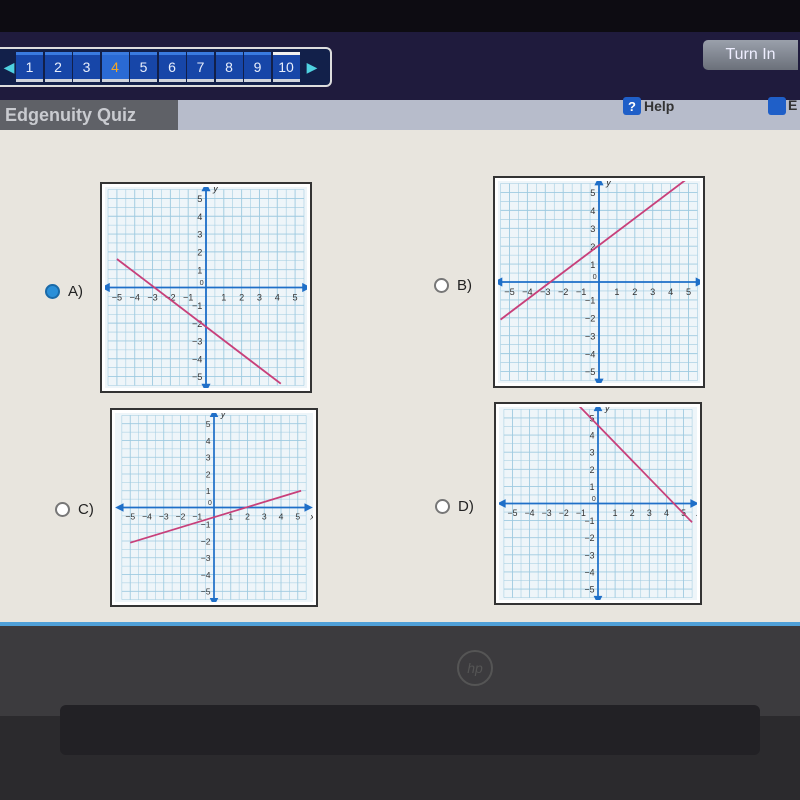  Describe the element at coordinates (143, 67) in the screenshot. I see `question-button-5: 5` at that location.